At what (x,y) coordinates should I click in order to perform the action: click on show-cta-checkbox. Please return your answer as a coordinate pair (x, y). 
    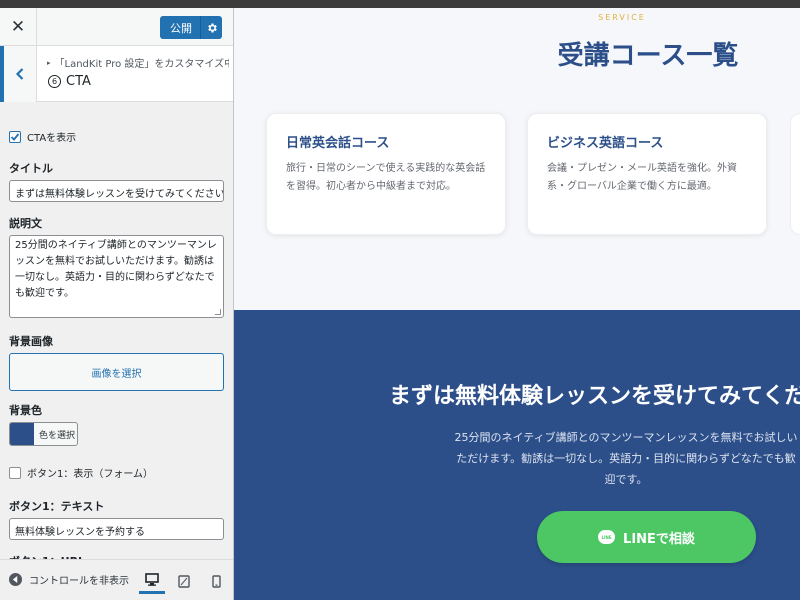
    Looking at the image, I should click on (15, 136).